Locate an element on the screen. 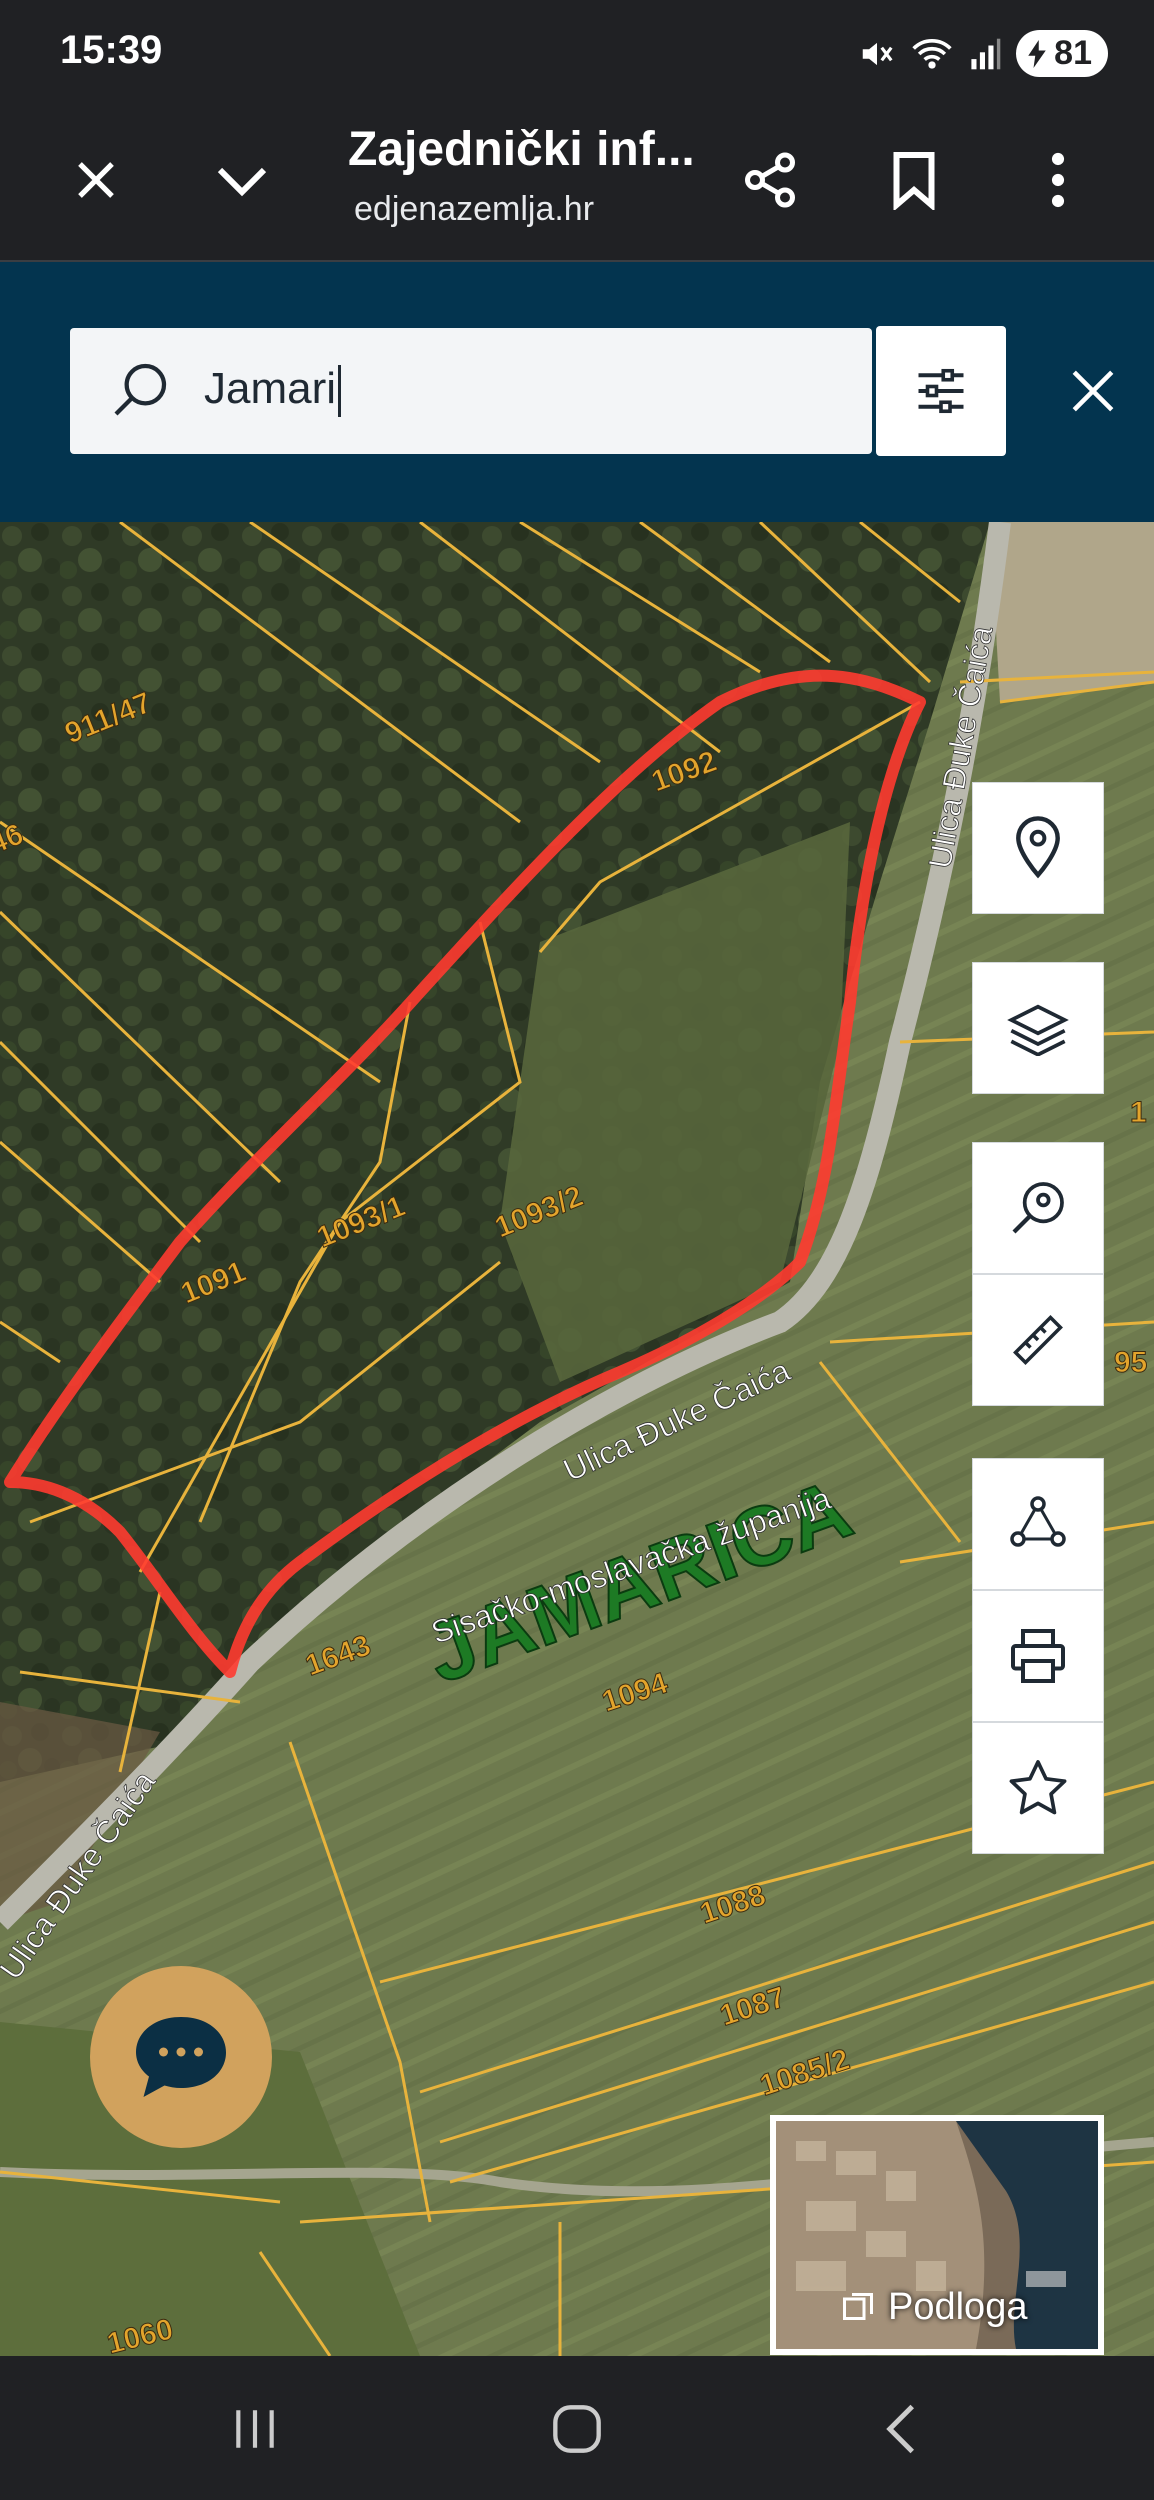 This screenshot has height=2500, width=1154. parcel-label: 1 is located at coordinates (1138, 1112).